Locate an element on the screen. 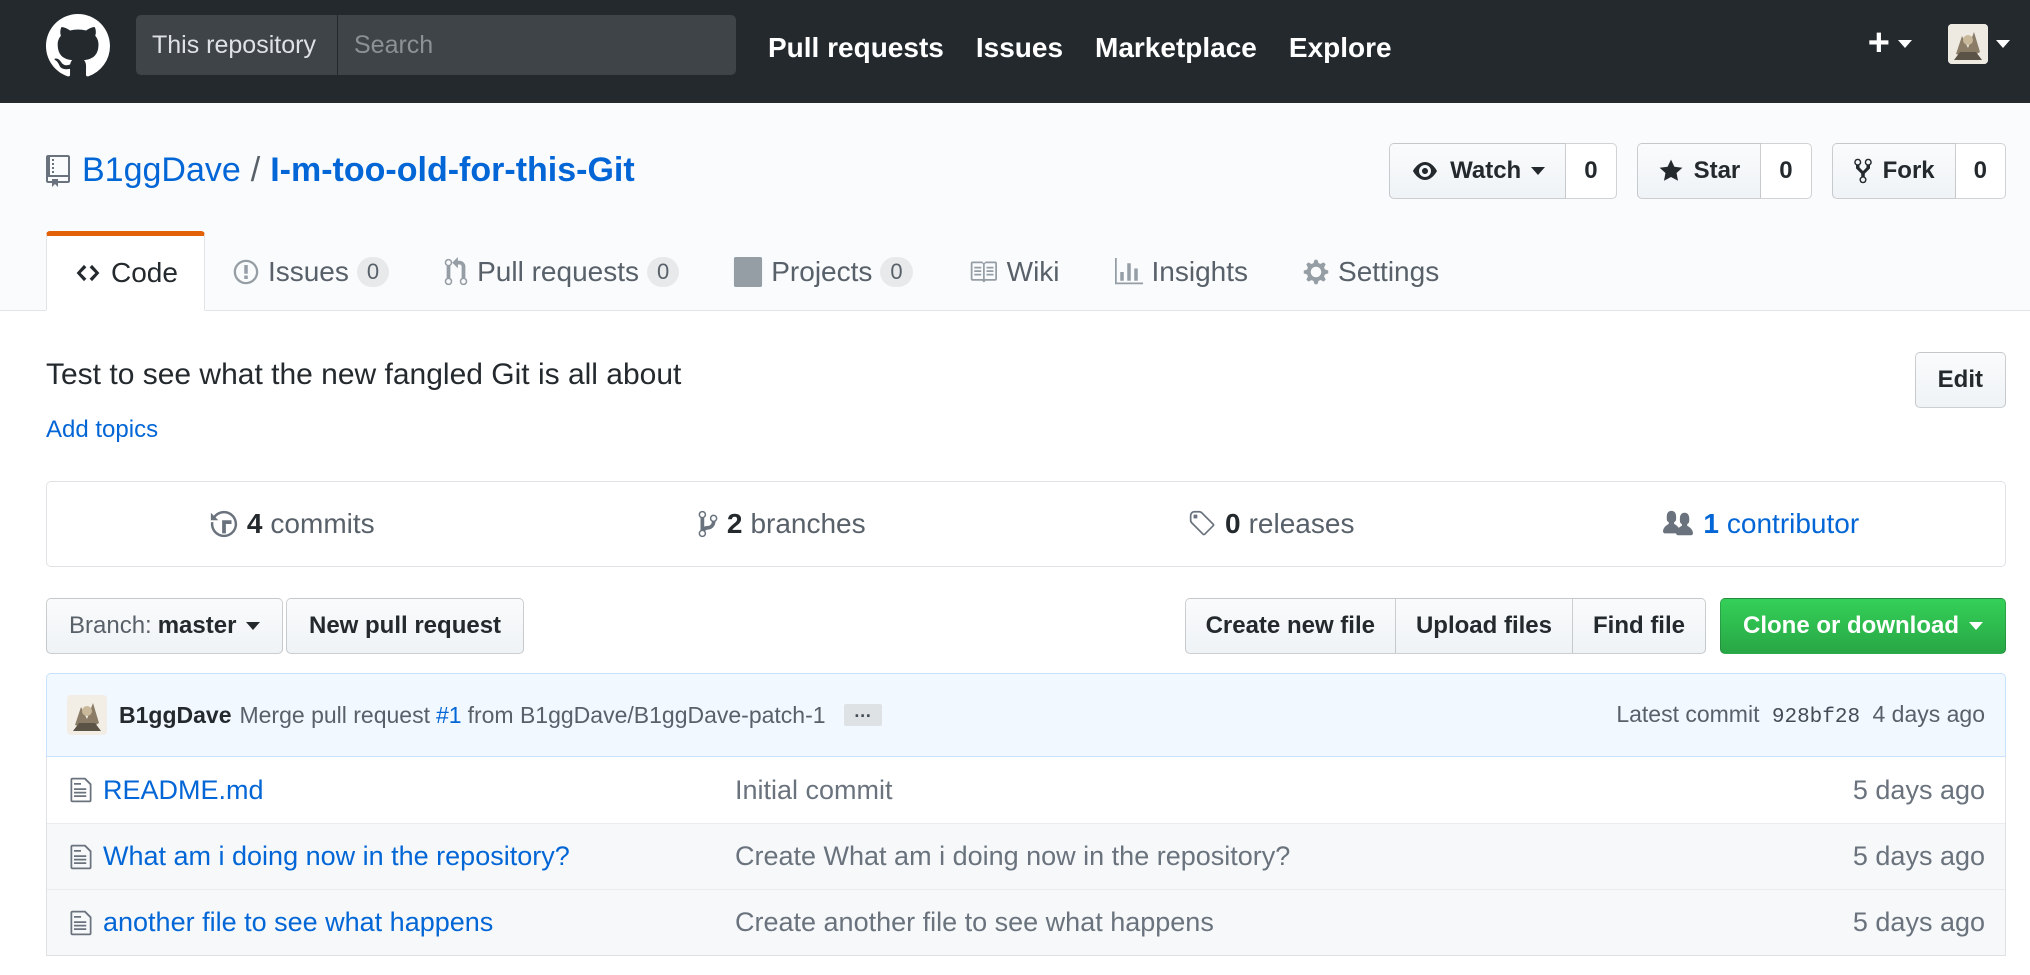 This screenshot has width=2030, height=975. watch-group: Watch 0 is located at coordinates (1503, 171).